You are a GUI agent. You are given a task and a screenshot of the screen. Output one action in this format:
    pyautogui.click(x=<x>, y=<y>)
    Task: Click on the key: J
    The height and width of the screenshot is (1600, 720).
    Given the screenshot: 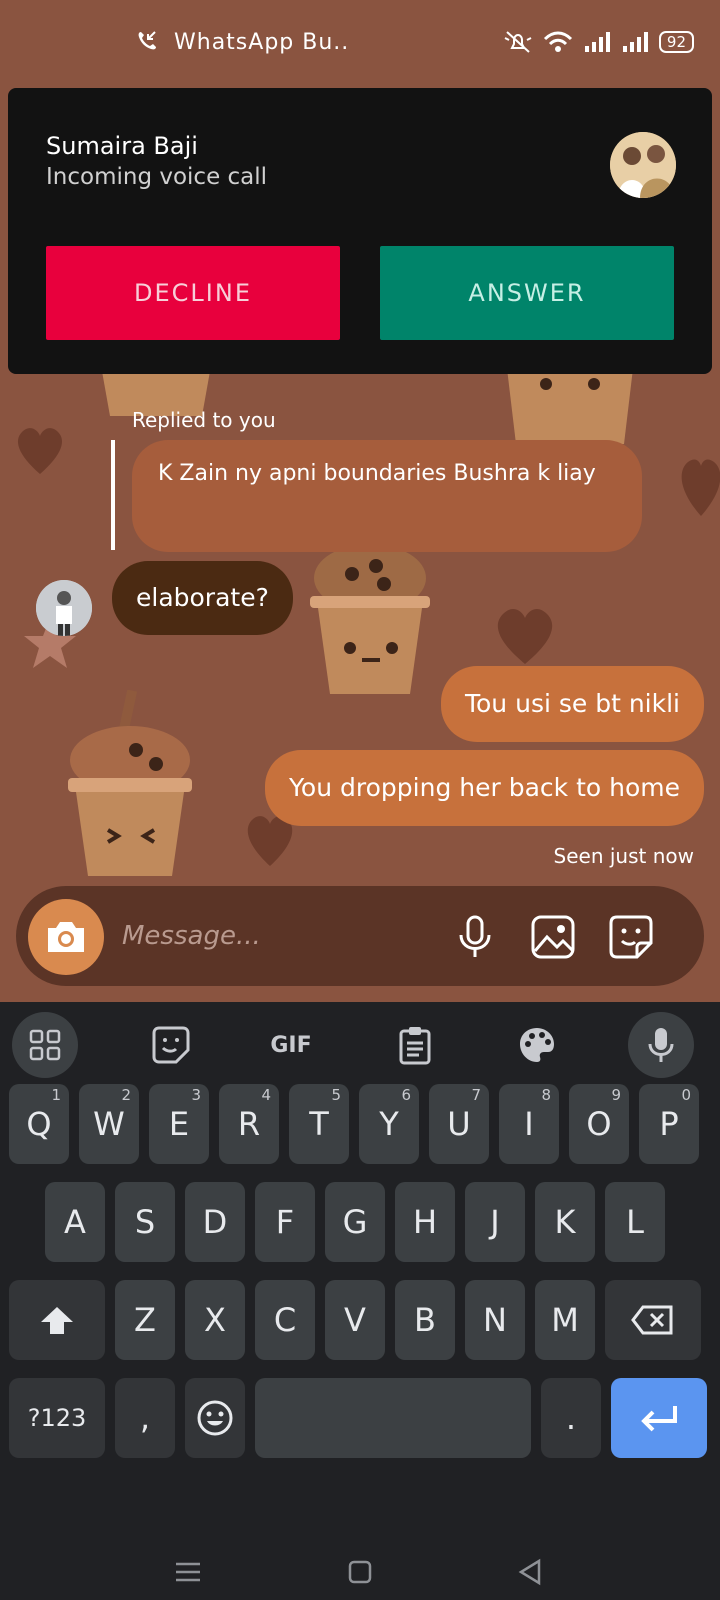 What is the action you would take?
    pyautogui.click(x=495, y=1222)
    